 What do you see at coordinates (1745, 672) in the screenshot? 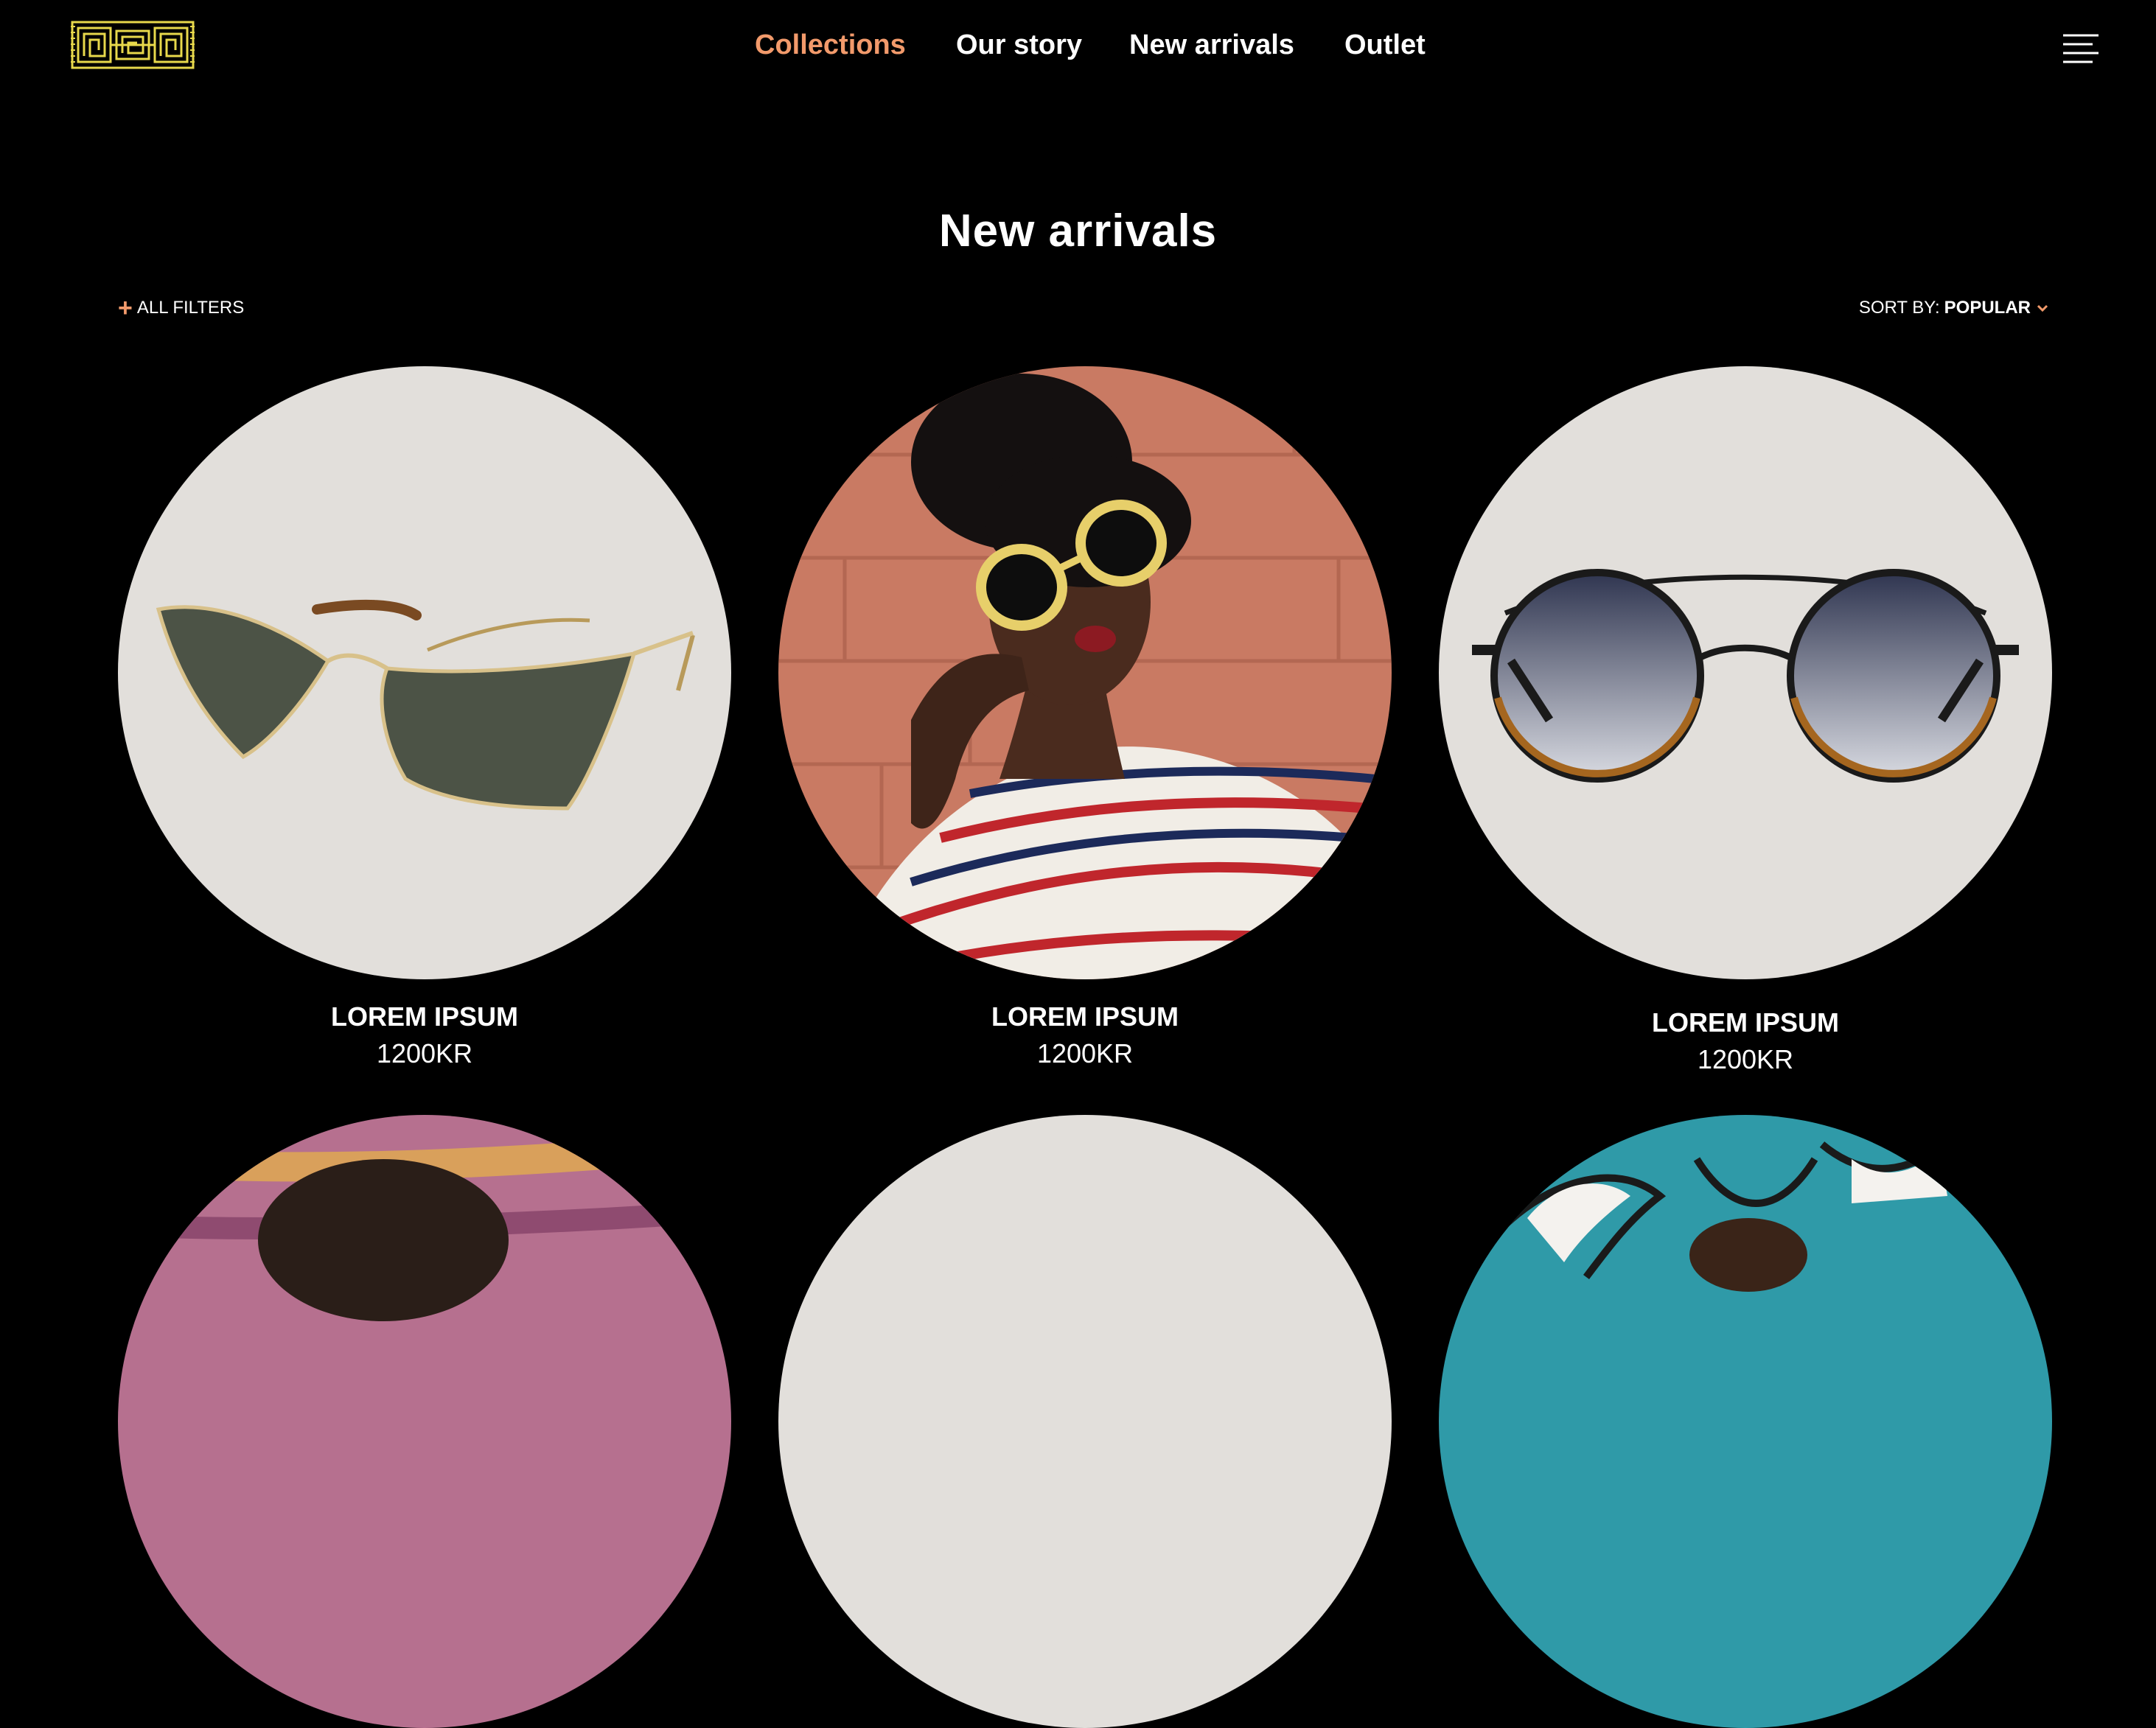
I see `product-image-round-sunglasses` at bounding box center [1745, 672].